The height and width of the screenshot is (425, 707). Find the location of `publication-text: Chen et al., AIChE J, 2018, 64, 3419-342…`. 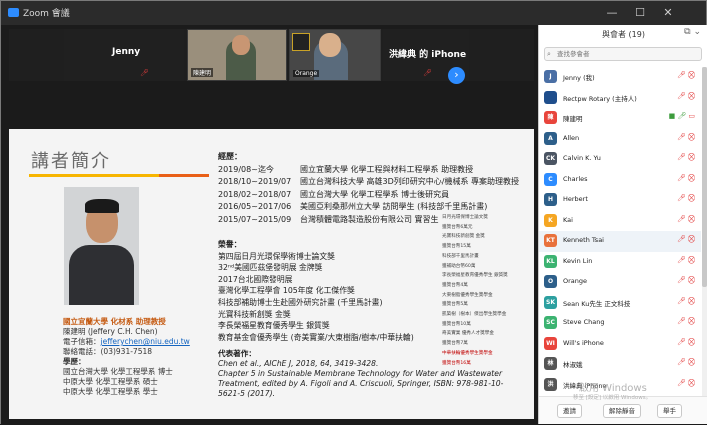

publication-text: Chen et al., AIChE J, 2018, 64, 3419-342… is located at coordinates (298, 363).